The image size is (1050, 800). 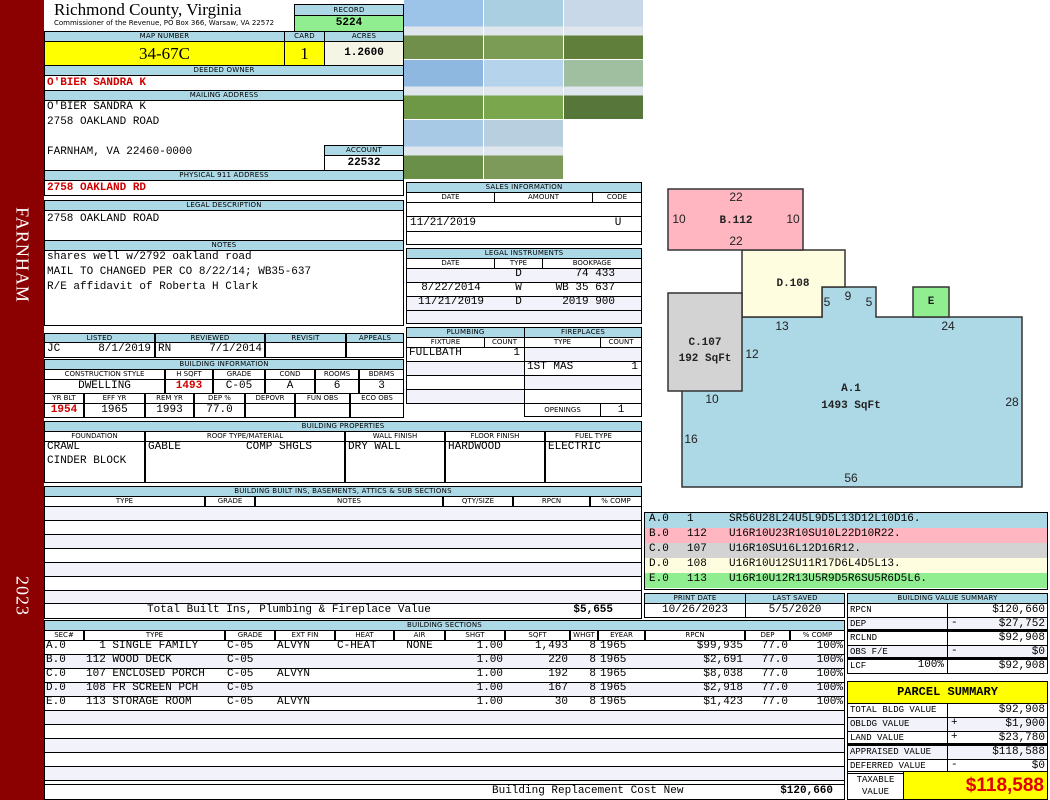 I want to click on building-section-cell: NONE, so click(x=419, y=646).